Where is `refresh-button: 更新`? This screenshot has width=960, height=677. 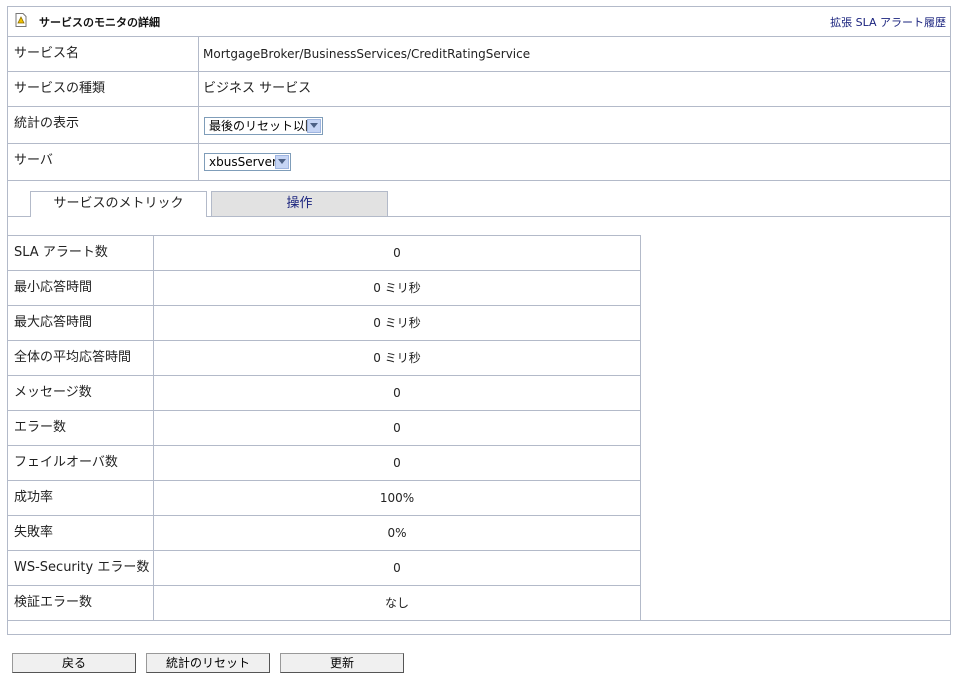
refresh-button: 更新 is located at coordinates (342, 663).